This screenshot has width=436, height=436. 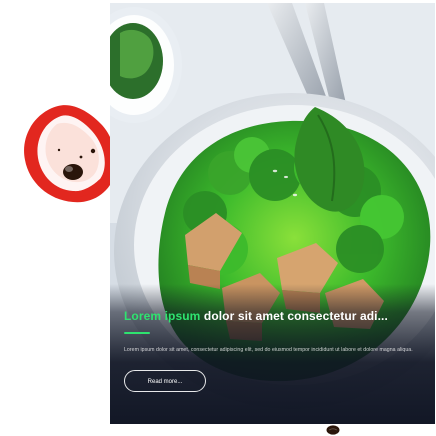 What do you see at coordinates (137, 333) in the screenshot?
I see `title-underline` at bounding box center [137, 333].